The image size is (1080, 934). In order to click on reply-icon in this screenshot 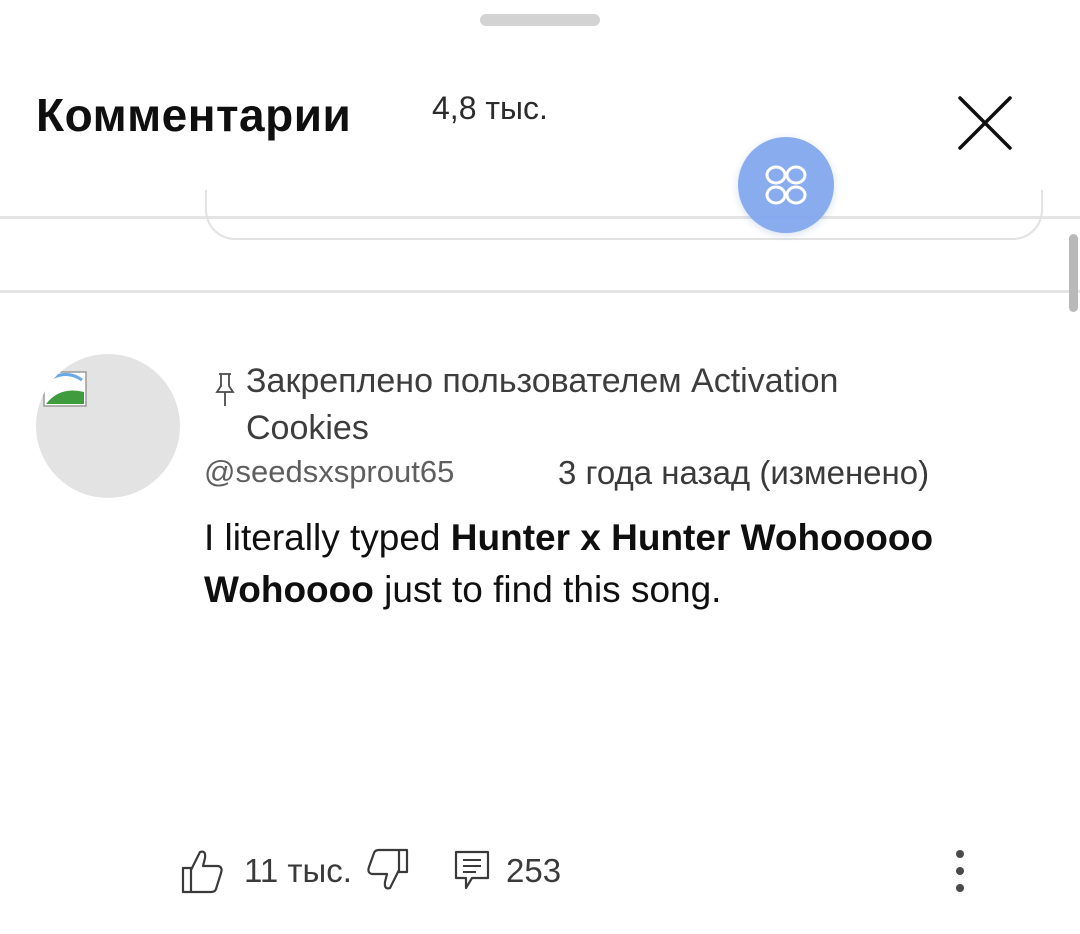, I will do `click(472, 870)`.